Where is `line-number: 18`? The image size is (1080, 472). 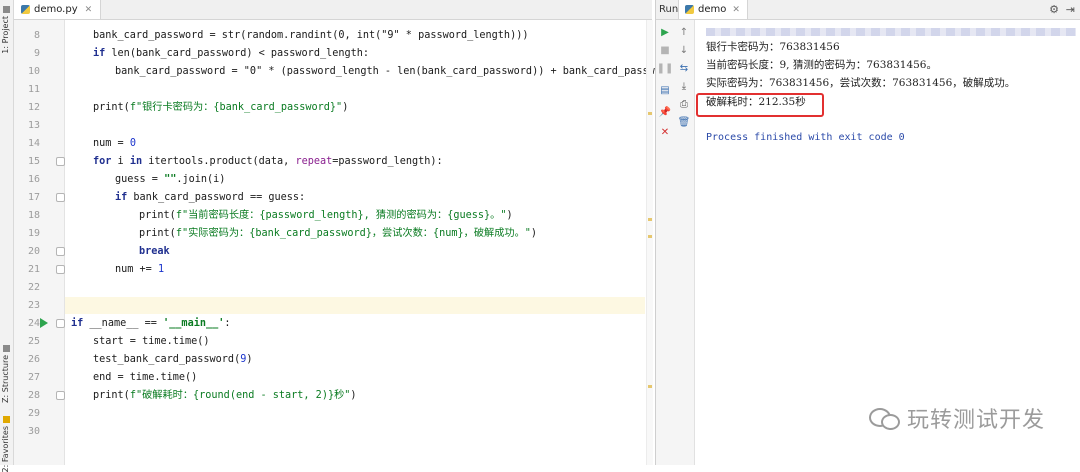
line-number: 18 is located at coordinates (33, 215).